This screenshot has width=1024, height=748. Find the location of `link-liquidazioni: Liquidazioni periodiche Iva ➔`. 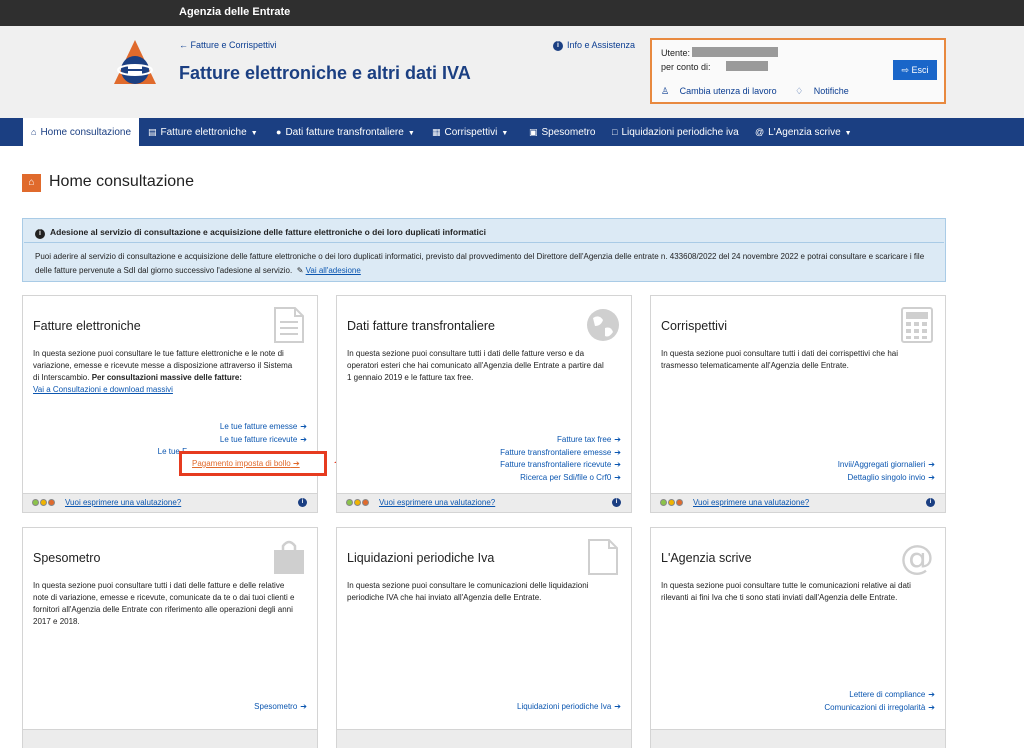

link-liquidazioni: Liquidazioni periodiche Iva ➔ is located at coordinates (569, 707).